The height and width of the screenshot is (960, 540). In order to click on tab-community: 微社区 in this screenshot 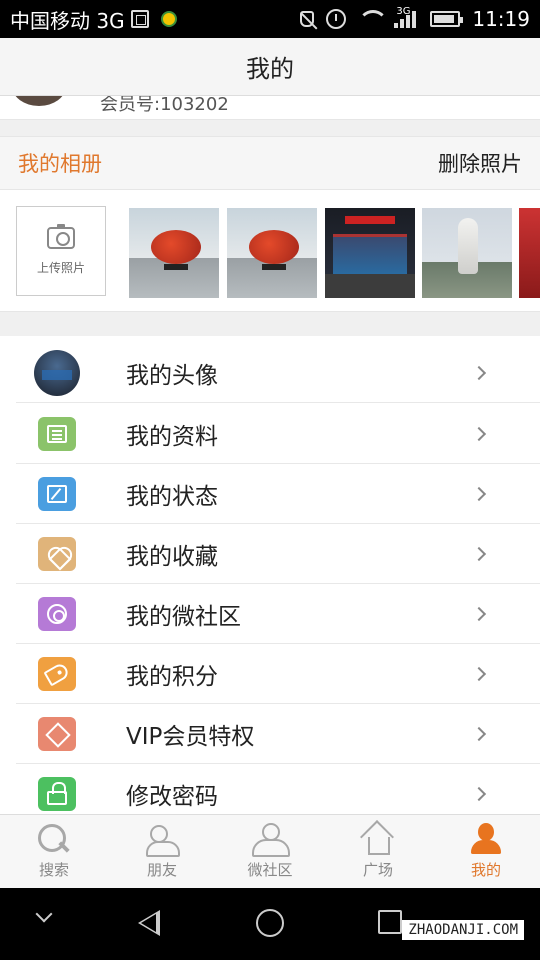, I will do `click(270, 851)`.